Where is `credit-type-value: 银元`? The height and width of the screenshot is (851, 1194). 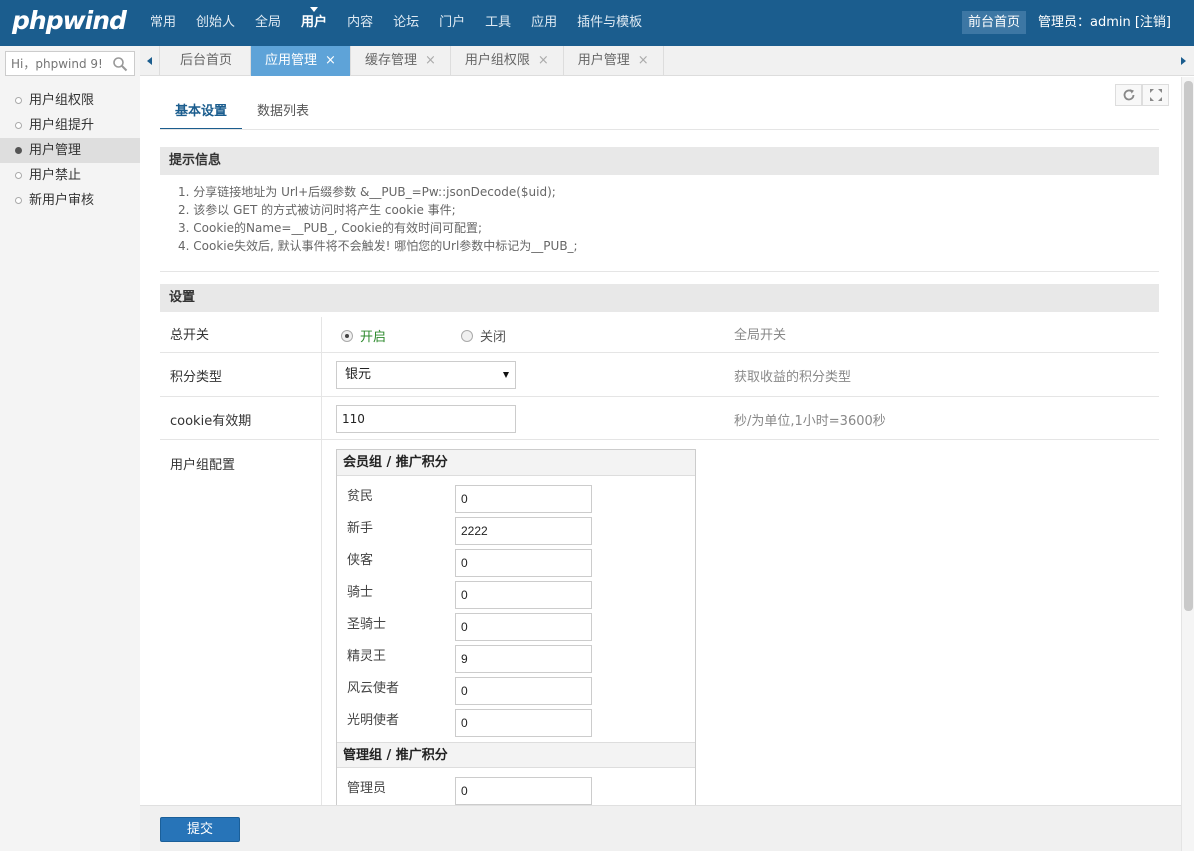
credit-type-value: 银元 is located at coordinates (358, 374).